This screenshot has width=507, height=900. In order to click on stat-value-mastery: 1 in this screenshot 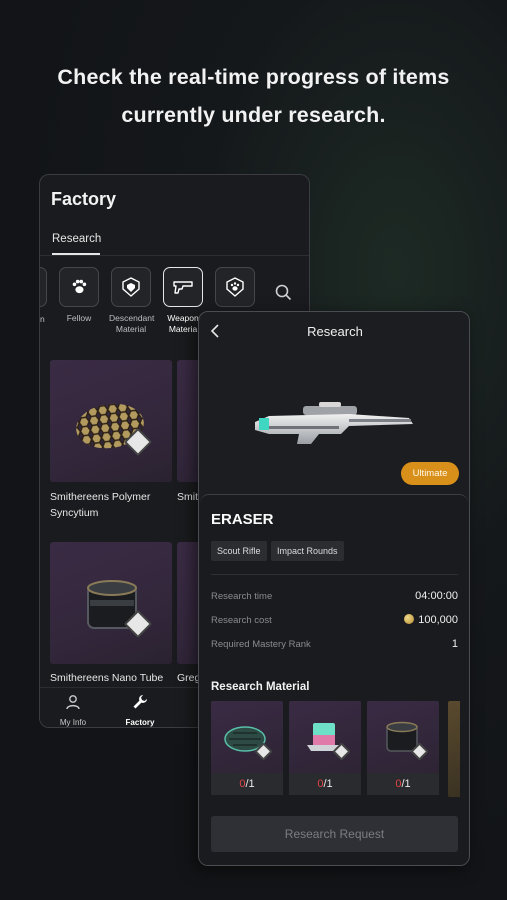, I will do `click(454, 644)`.